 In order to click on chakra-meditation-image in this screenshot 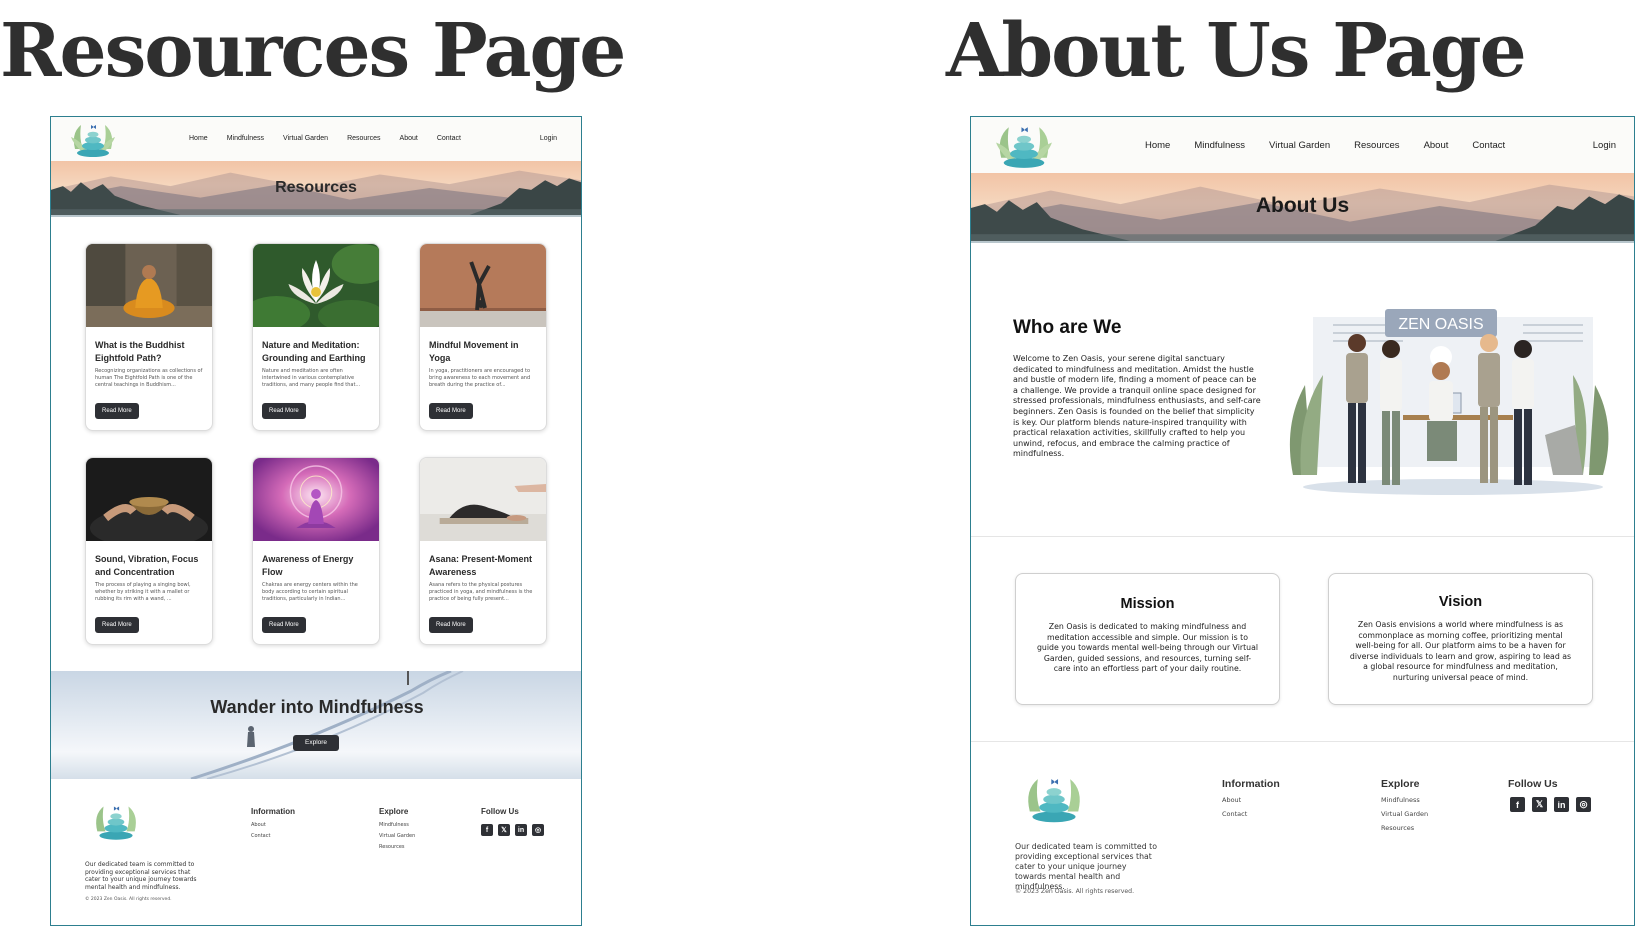, I will do `click(316, 499)`.